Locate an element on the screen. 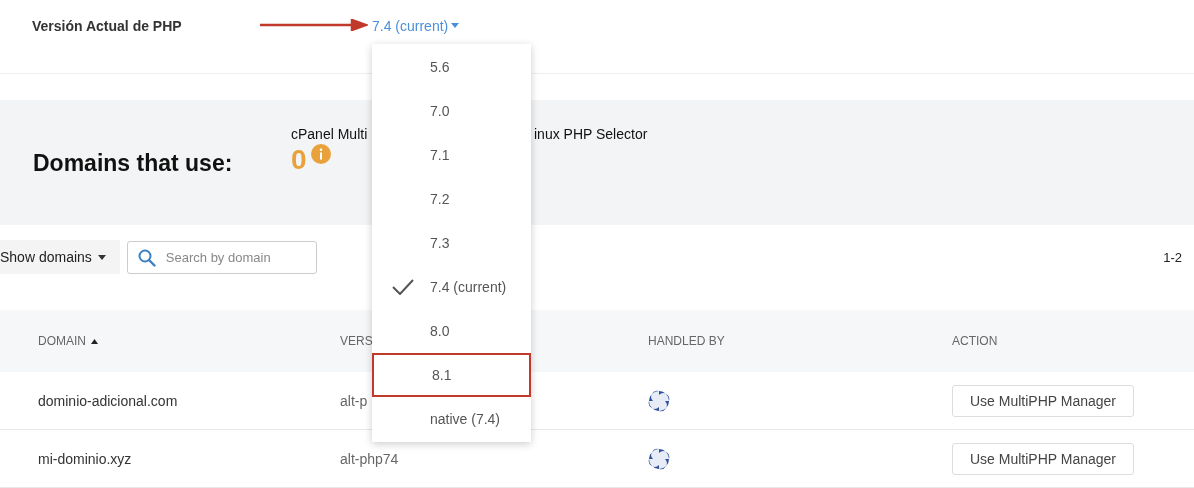 The image size is (1194, 488). menu-item: 7.1 is located at coordinates (451, 155).